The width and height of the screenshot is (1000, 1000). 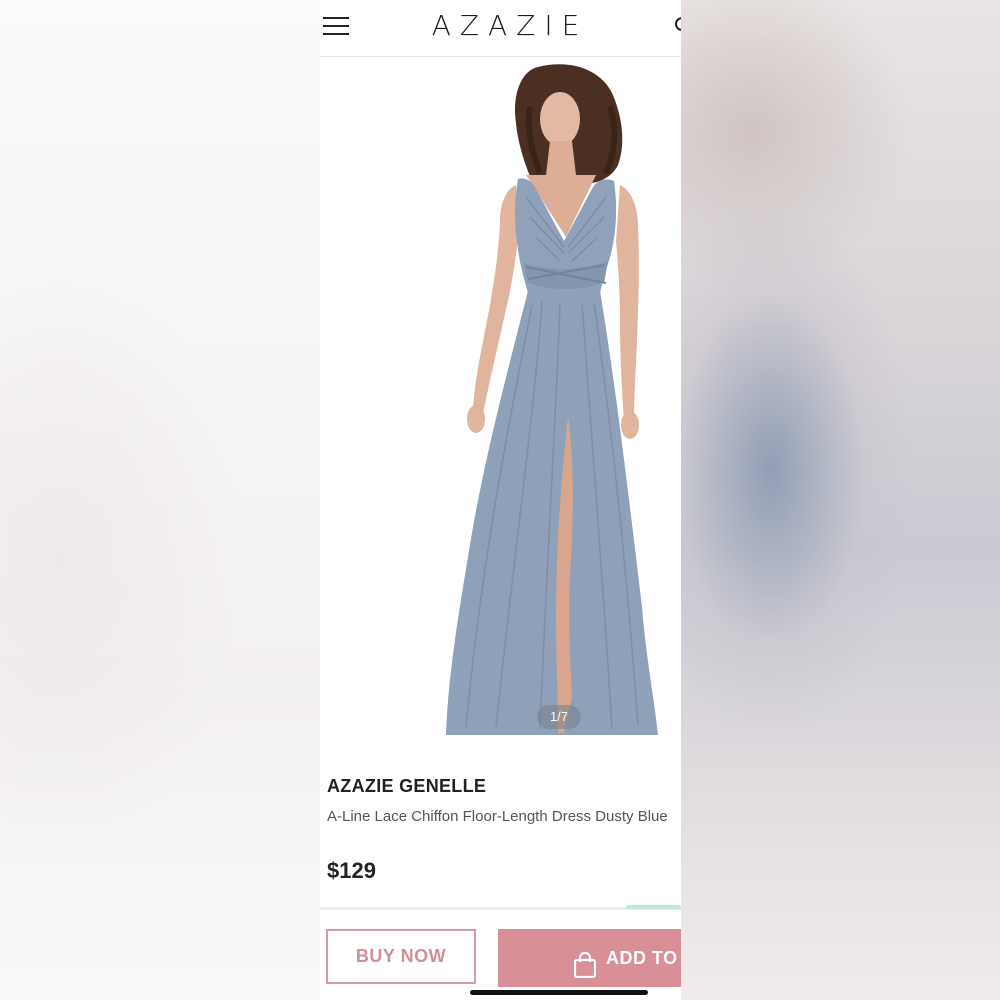 What do you see at coordinates (653, 907) in the screenshot?
I see `accent-indicator` at bounding box center [653, 907].